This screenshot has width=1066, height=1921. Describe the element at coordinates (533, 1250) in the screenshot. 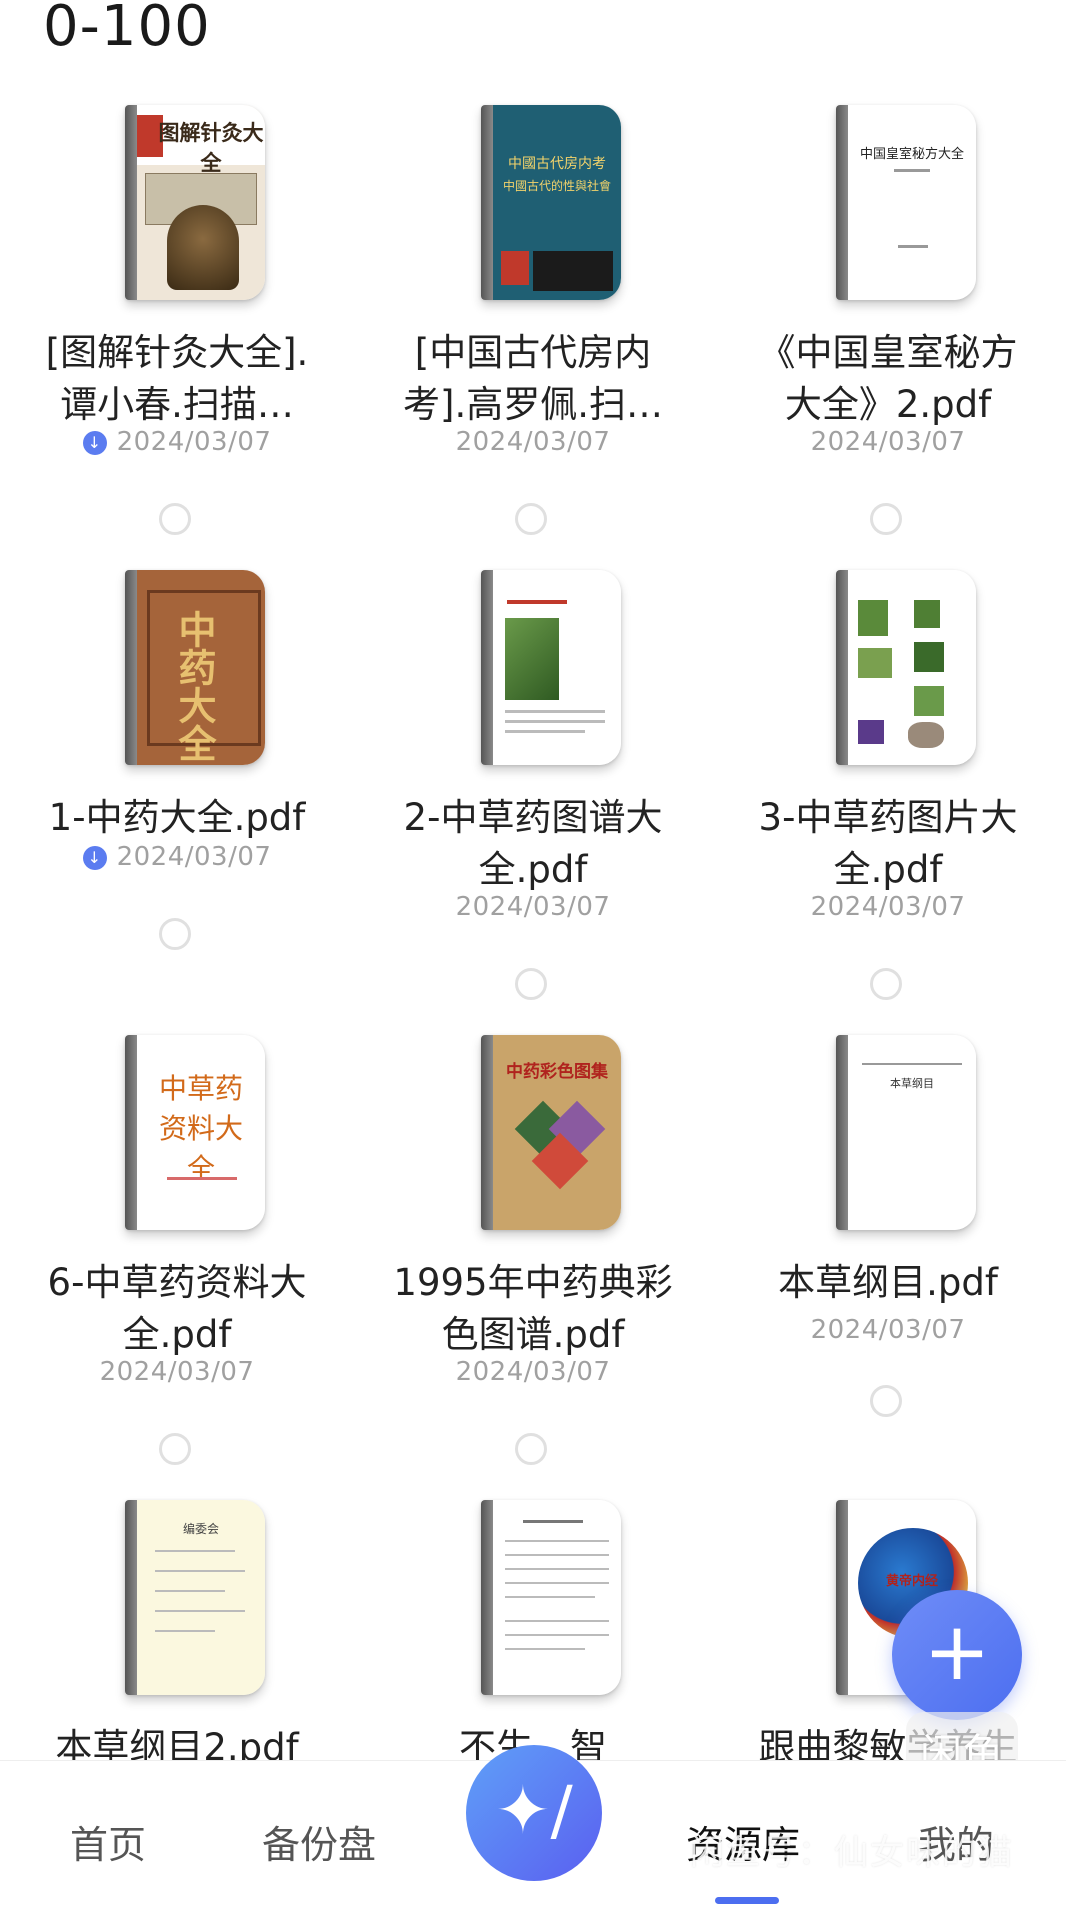

I see `file-item: 中药彩色图集 1995年中药典彩色图谱.pdf 2024/03/07` at that location.